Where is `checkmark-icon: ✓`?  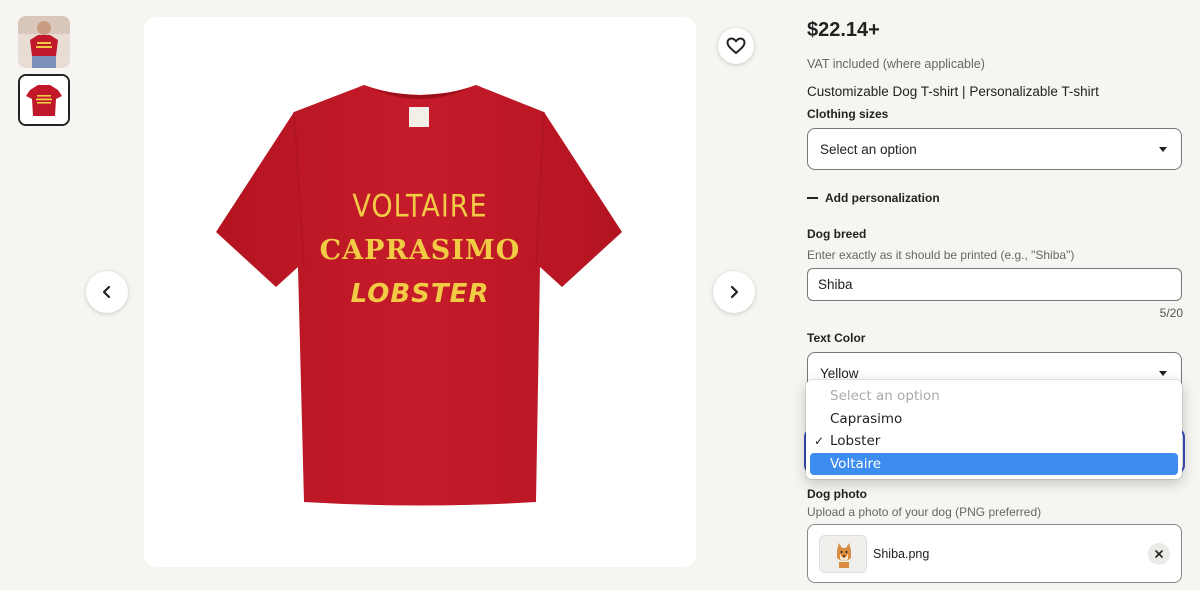
checkmark-icon: ✓ is located at coordinates (819, 441).